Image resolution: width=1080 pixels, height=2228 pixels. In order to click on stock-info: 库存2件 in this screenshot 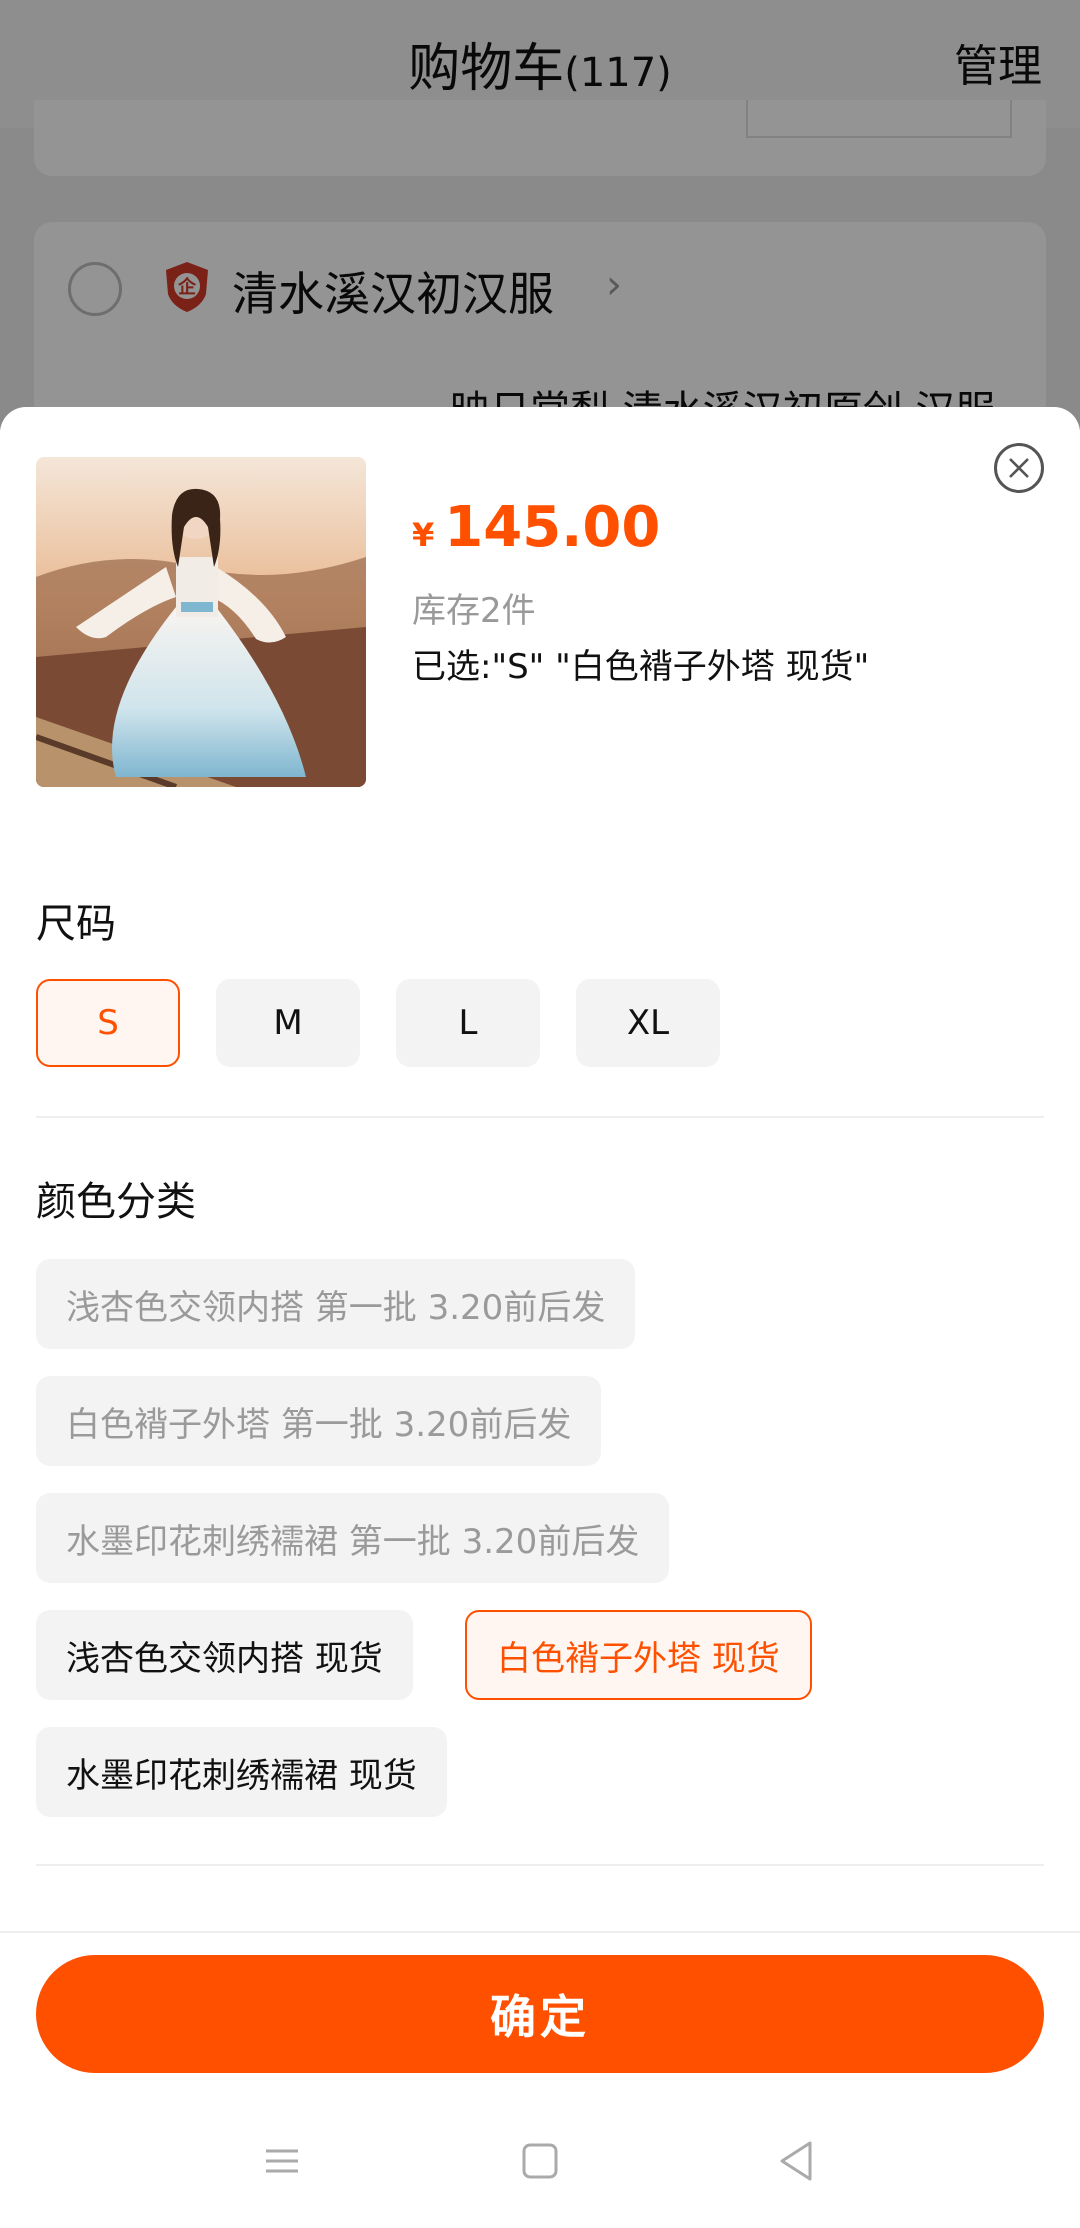, I will do `click(474, 611)`.